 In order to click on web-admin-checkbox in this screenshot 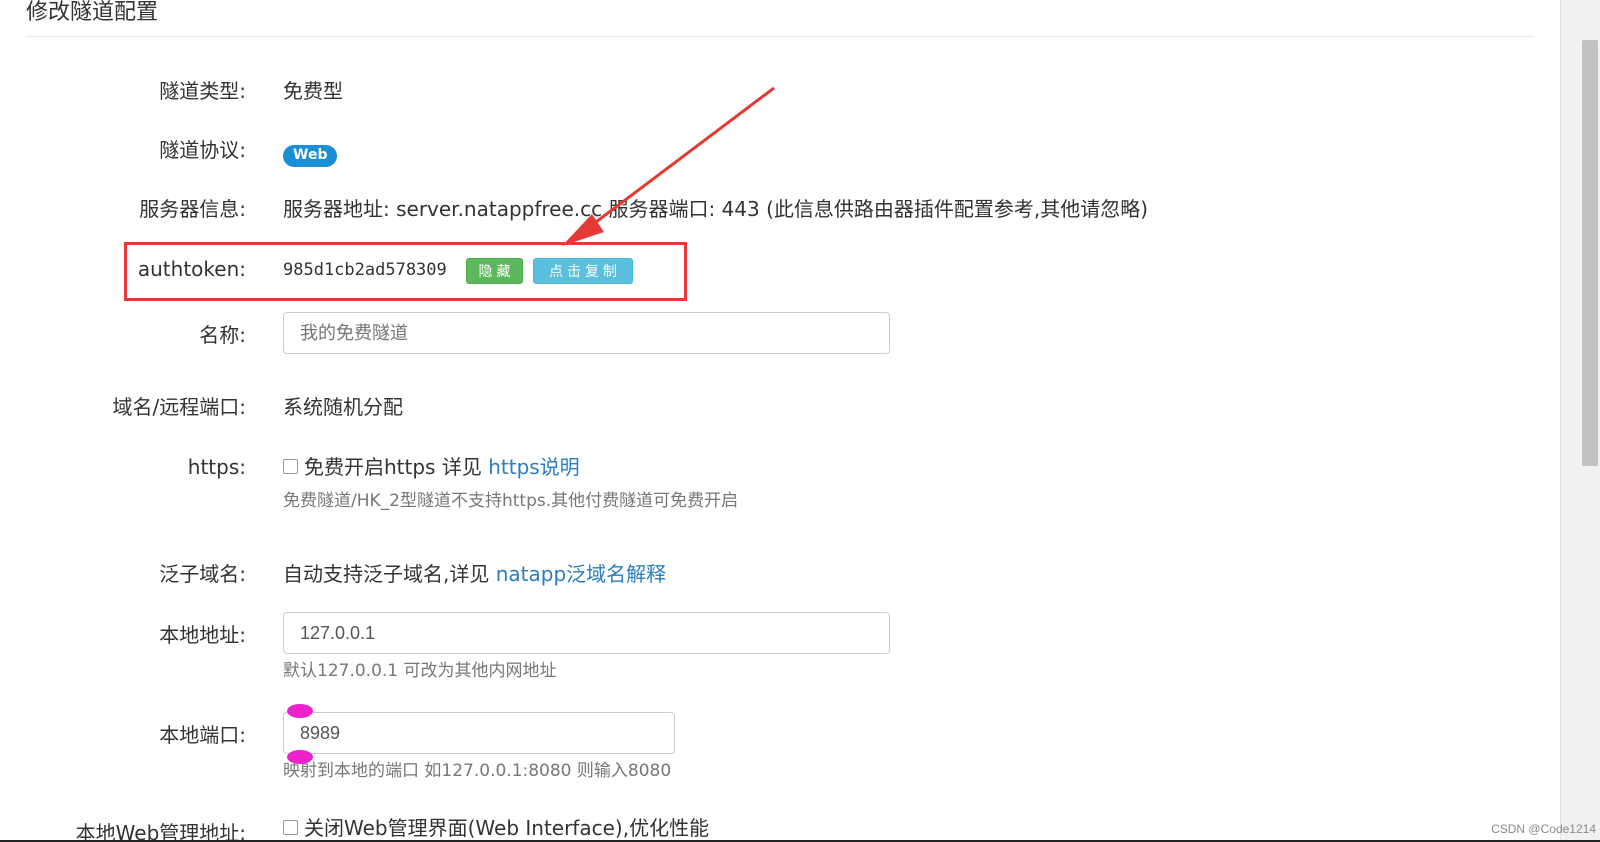, I will do `click(290, 827)`.